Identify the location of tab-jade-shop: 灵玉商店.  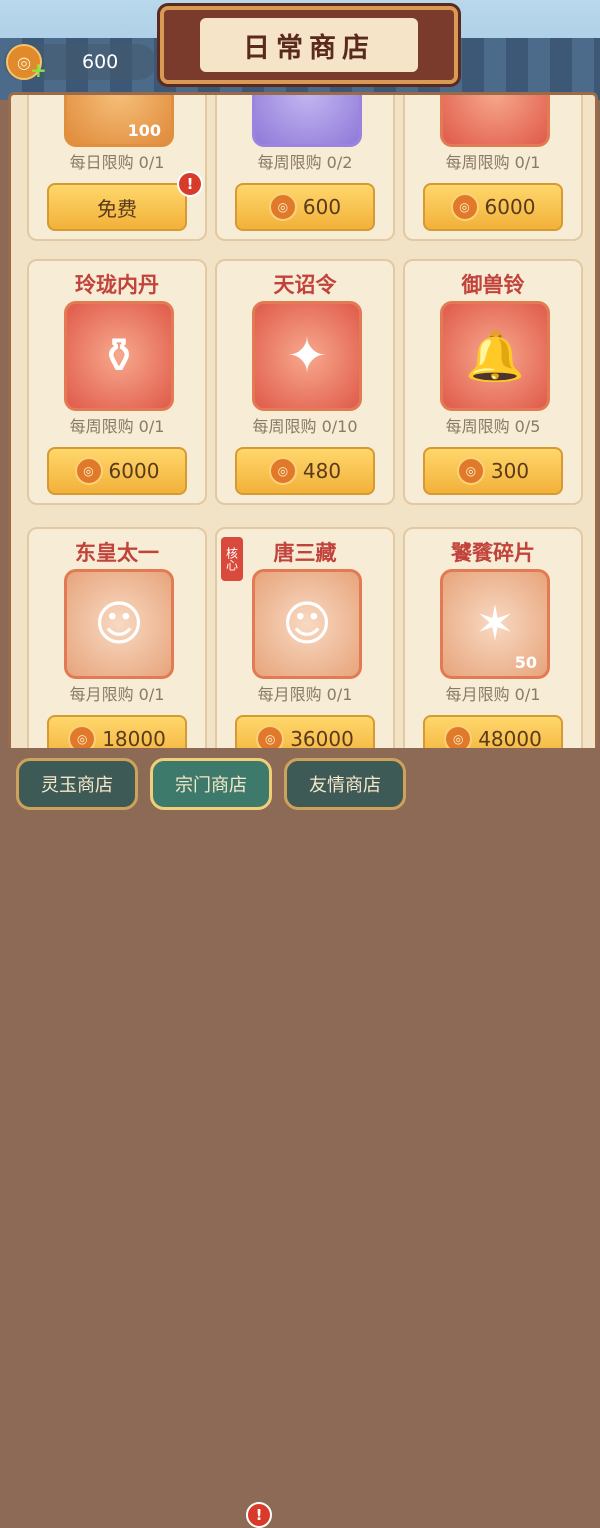
(77, 784).